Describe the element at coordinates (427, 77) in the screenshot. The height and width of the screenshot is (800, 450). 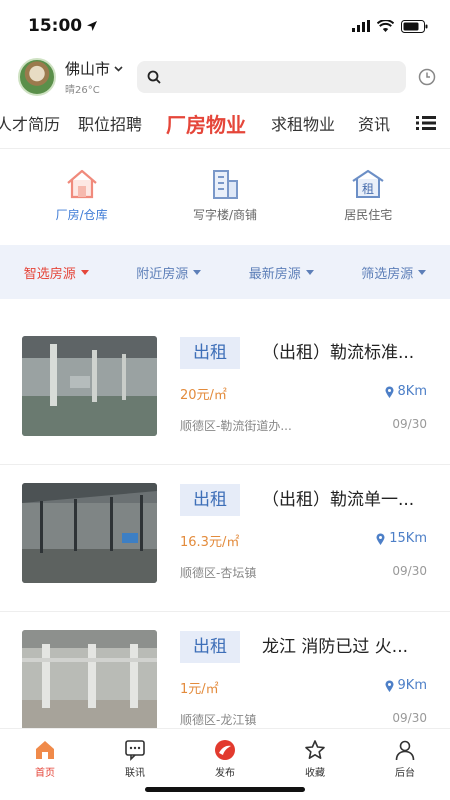
I see `history-clock-icon` at that location.